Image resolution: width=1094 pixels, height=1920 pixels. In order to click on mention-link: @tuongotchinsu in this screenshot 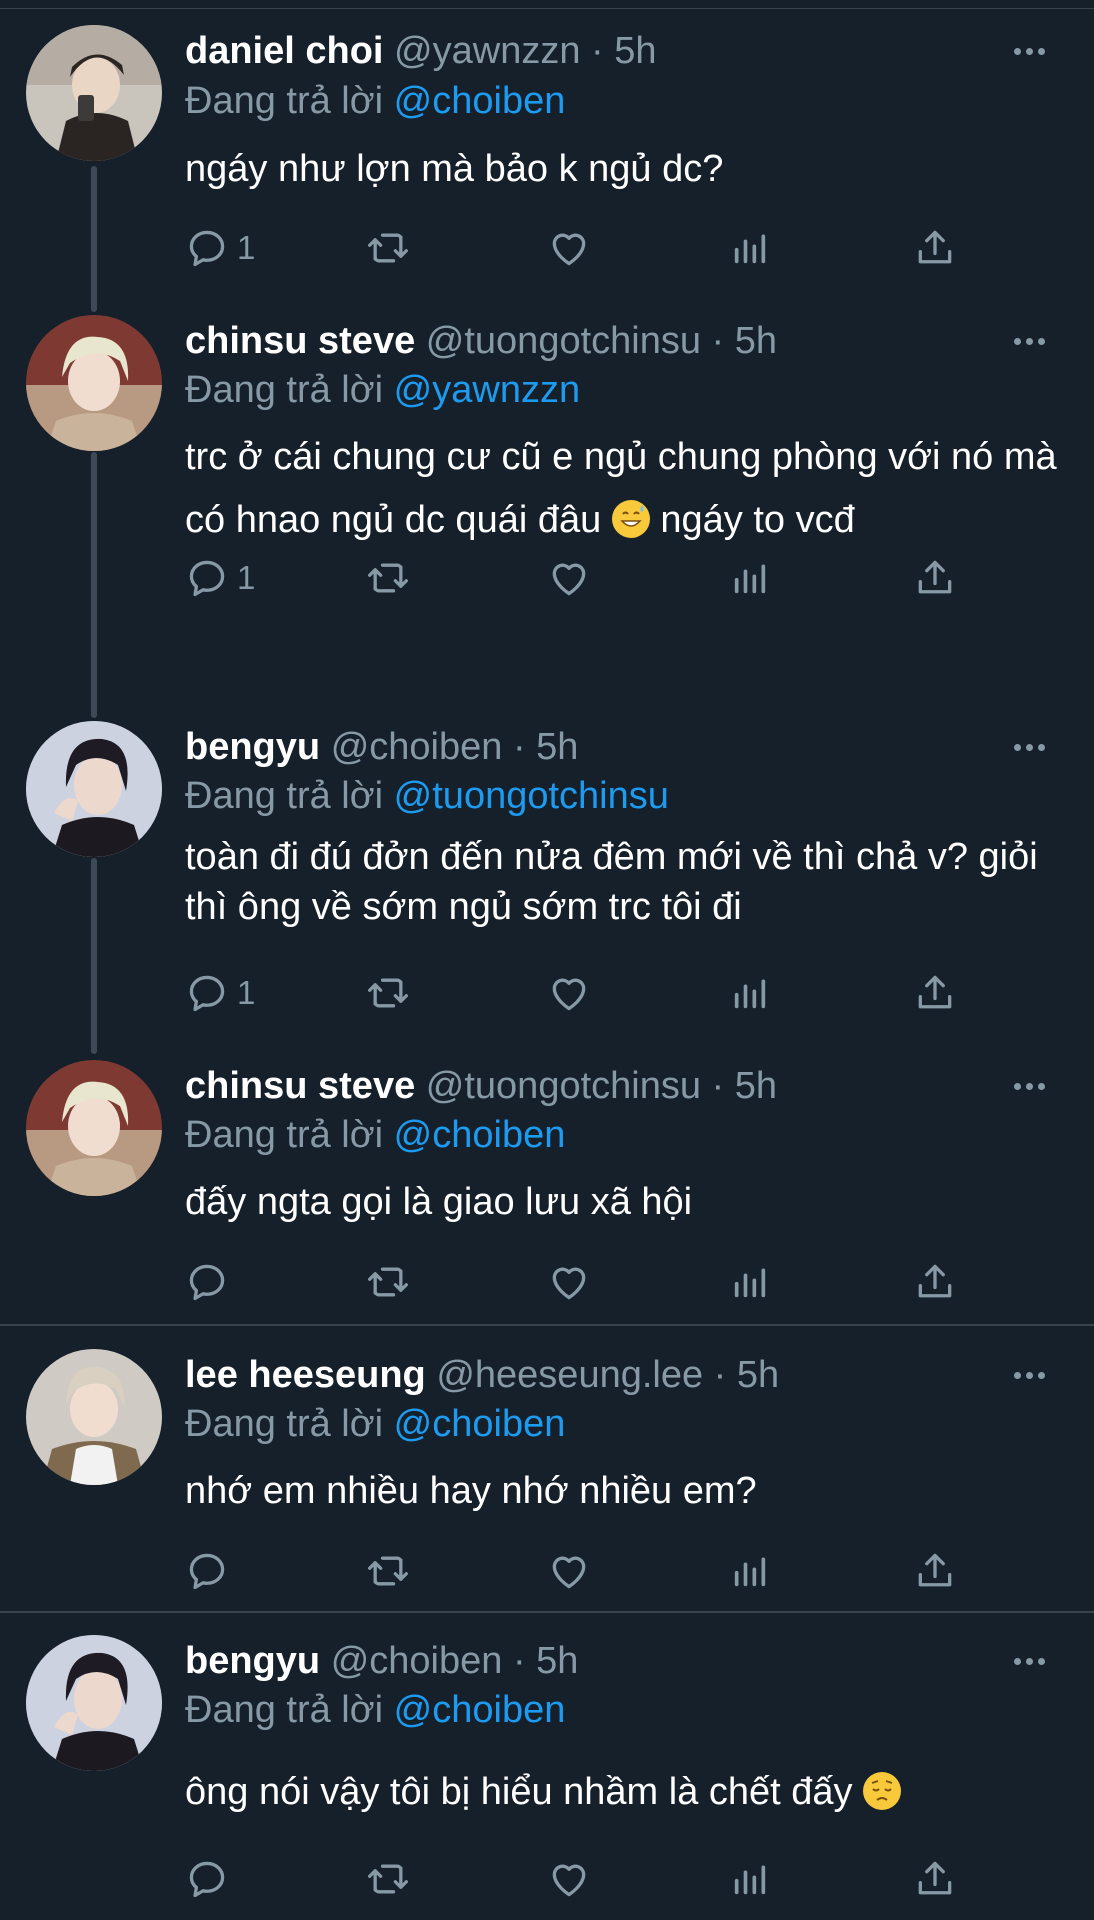, I will do `click(531, 796)`.